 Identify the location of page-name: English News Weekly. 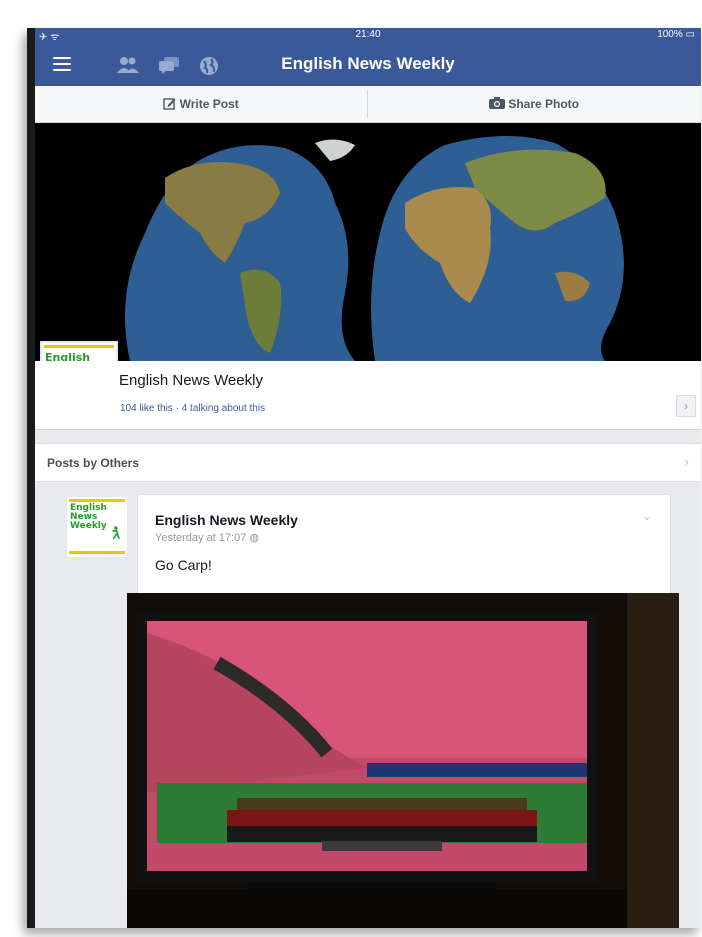
(191, 380).